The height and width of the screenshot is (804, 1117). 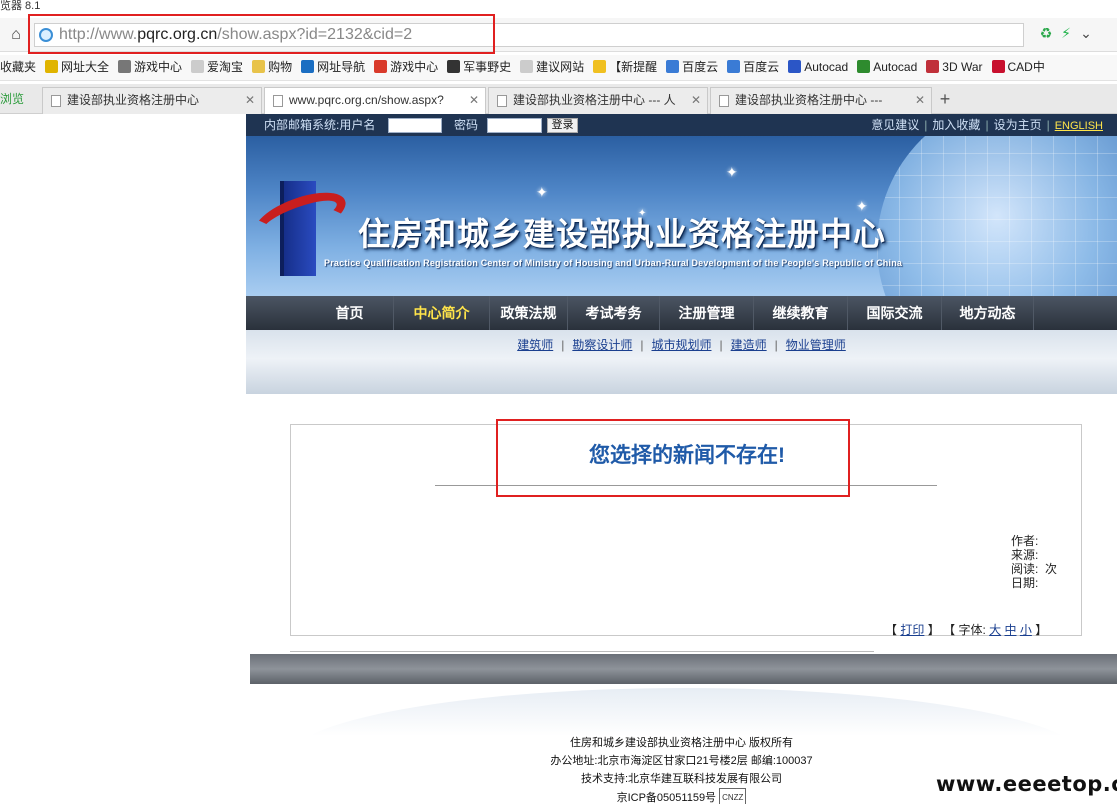 I want to click on message-annotation-box, so click(x=673, y=458).